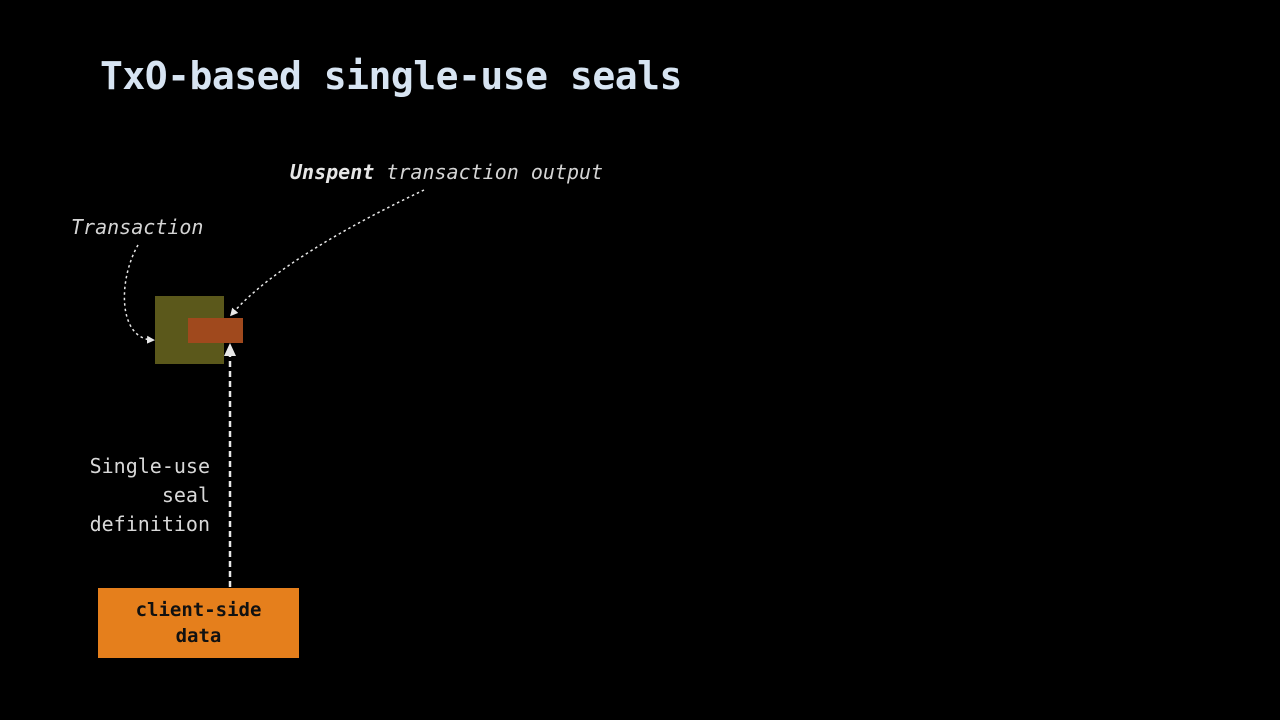  What do you see at coordinates (327, 253) in the screenshot?
I see `utxo-arrow` at bounding box center [327, 253].